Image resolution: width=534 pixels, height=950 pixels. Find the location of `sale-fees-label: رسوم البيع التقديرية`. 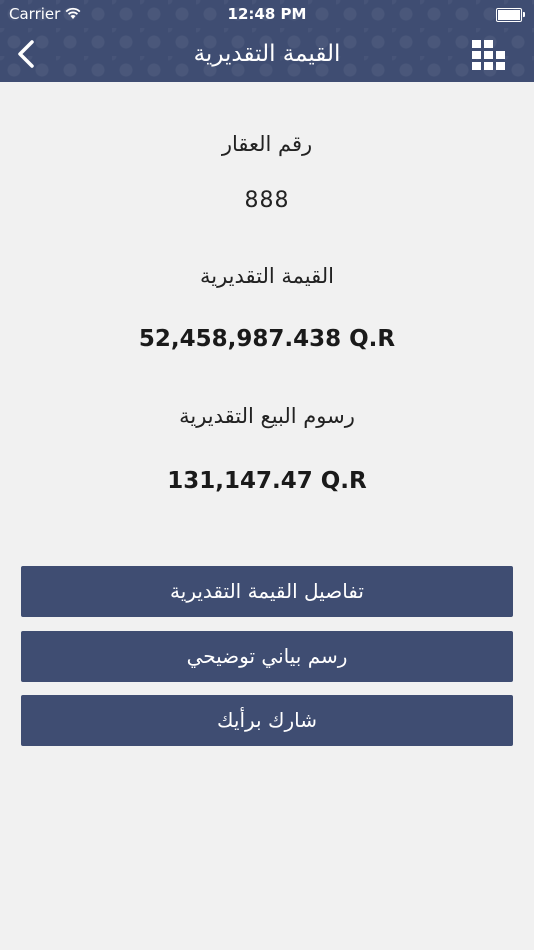

sale-fees-label: رسوم البيع التقديرية is located at coordinates (267, 416).